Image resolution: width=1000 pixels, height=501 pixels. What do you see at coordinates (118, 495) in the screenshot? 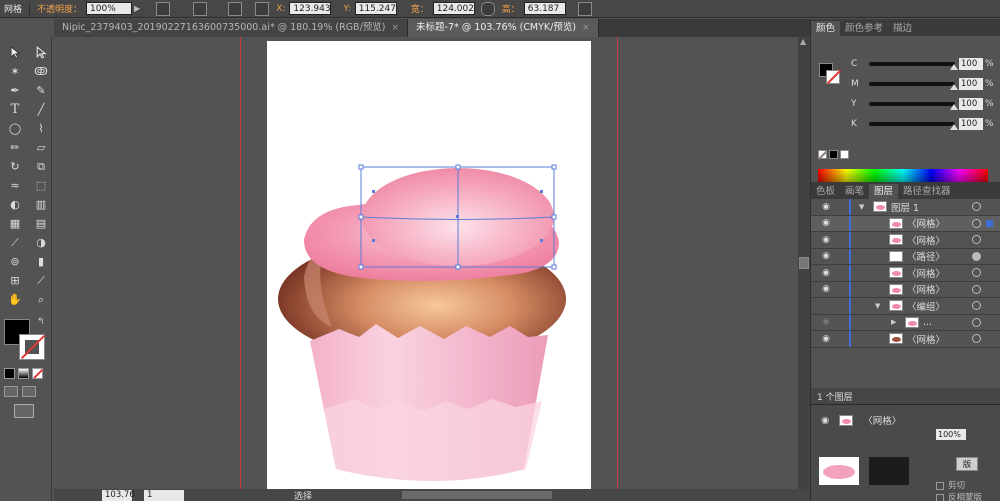
I see `zoom-level-input: 103.76` at bounding box center [118, 495].